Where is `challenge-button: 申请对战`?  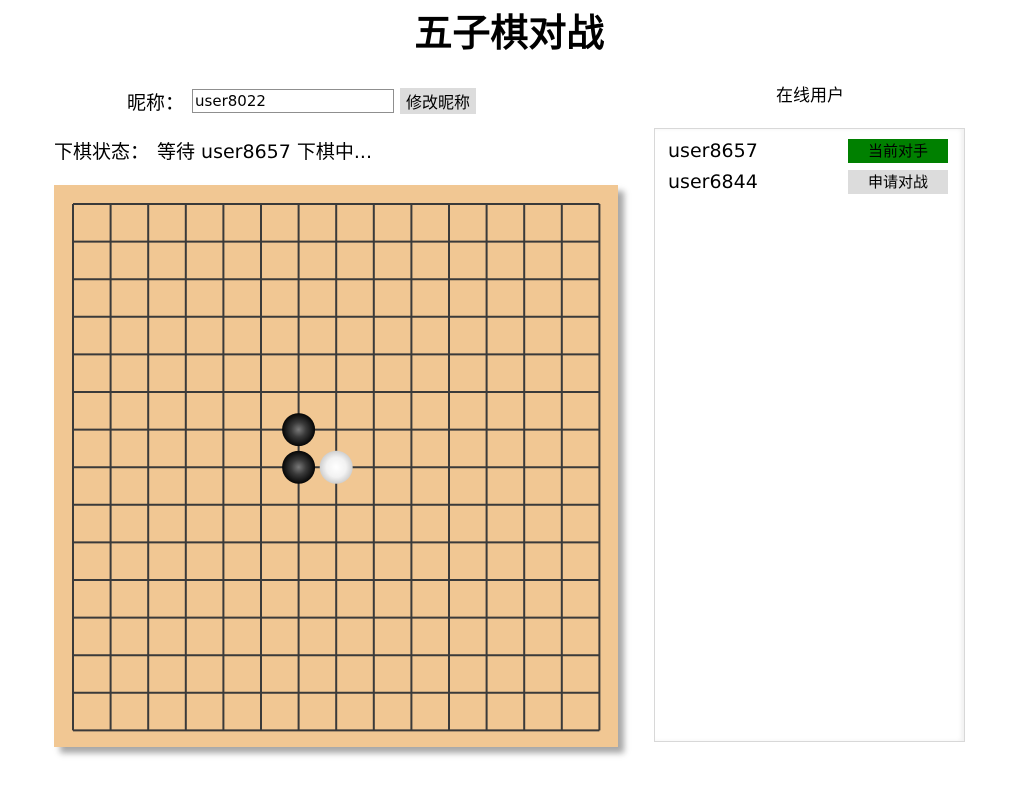
challenge-button: 申请对战 is located at coordinates (898, 182).